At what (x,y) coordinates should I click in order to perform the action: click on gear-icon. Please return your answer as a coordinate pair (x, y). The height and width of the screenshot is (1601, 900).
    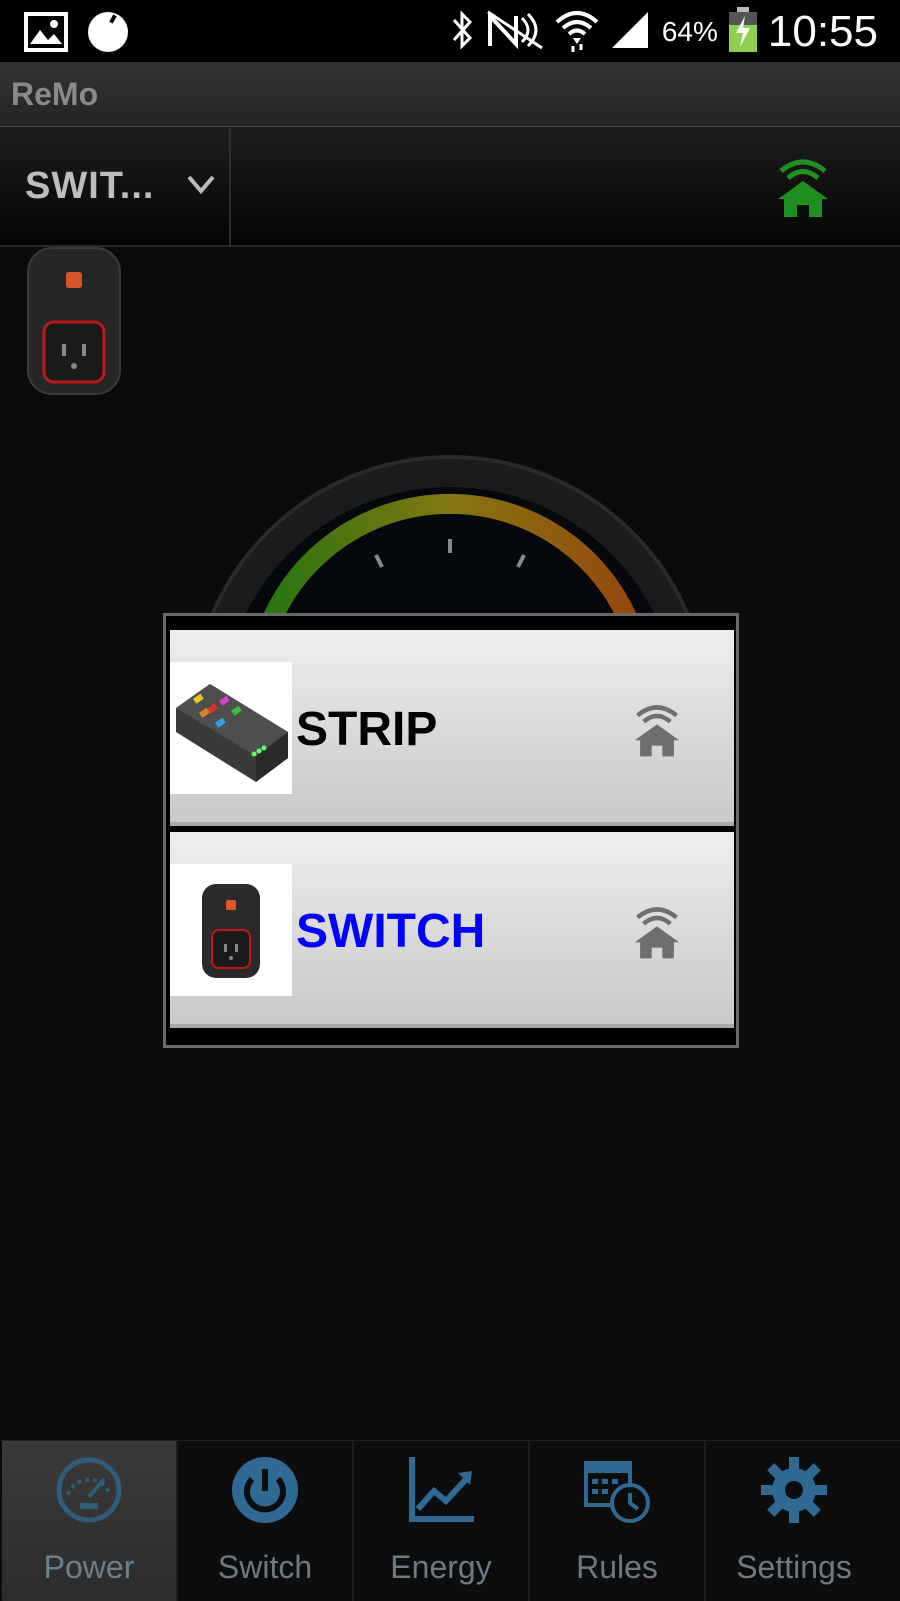
    Looking at the image, I should click on (794, 1492).